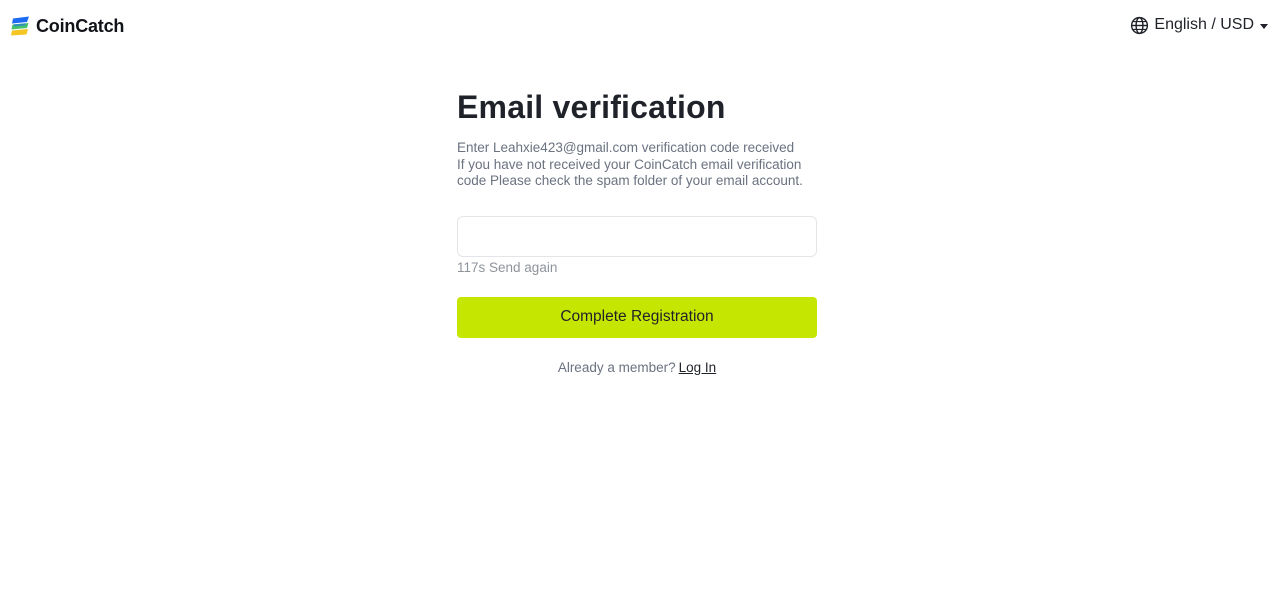  What do you see at coordinates (616, 367) in the screenshot?
I see `member-prompt-text: Already a member?` at bounding box center [616, 367].